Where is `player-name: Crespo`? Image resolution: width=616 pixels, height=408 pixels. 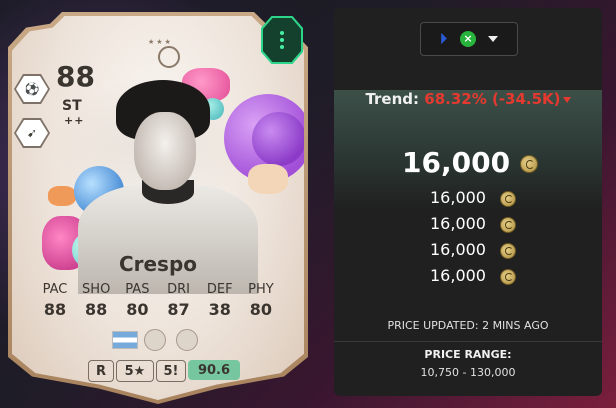 player-name: Crespo is located at coordinates (158, 264).